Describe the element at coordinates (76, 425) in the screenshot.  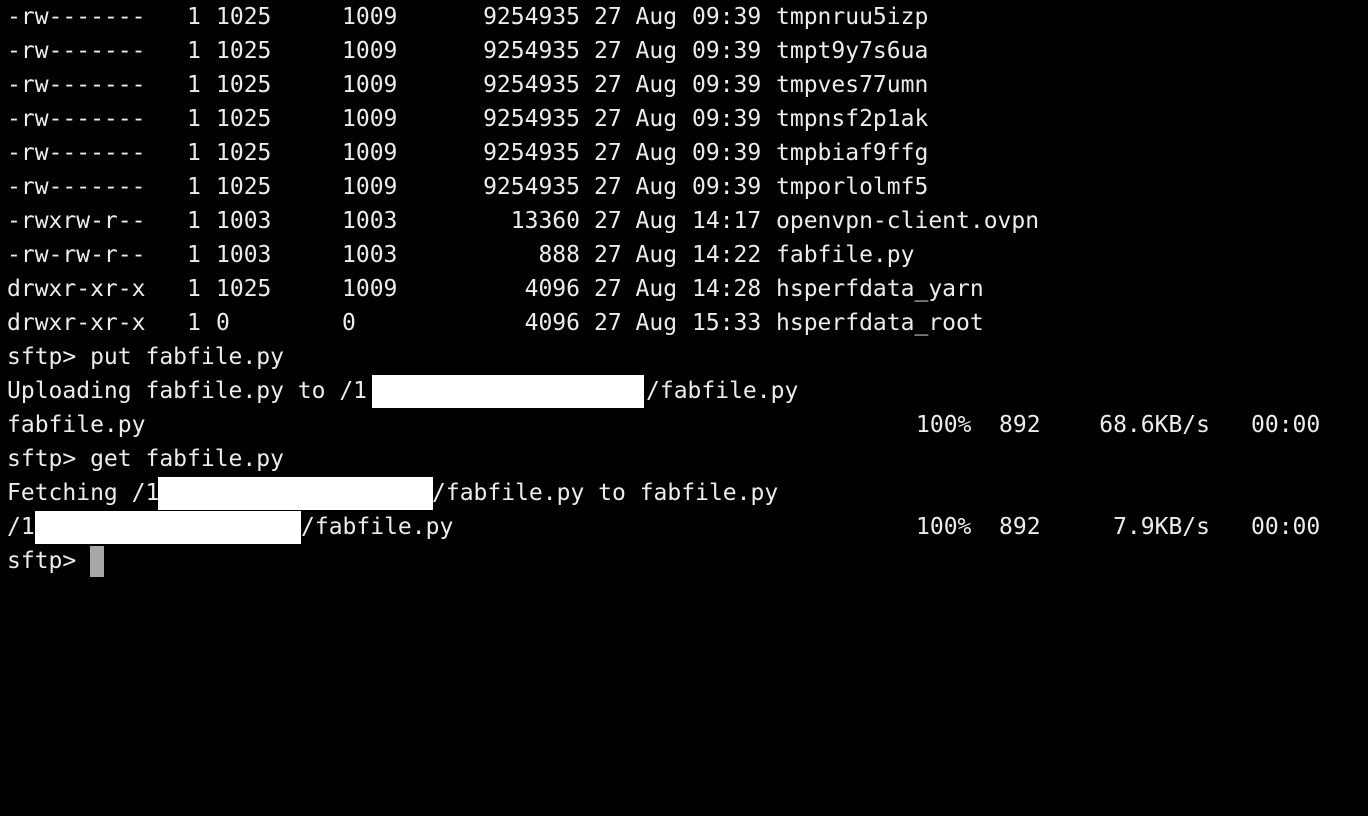
I see `upload-progress-file: fabfile.py` at that location.